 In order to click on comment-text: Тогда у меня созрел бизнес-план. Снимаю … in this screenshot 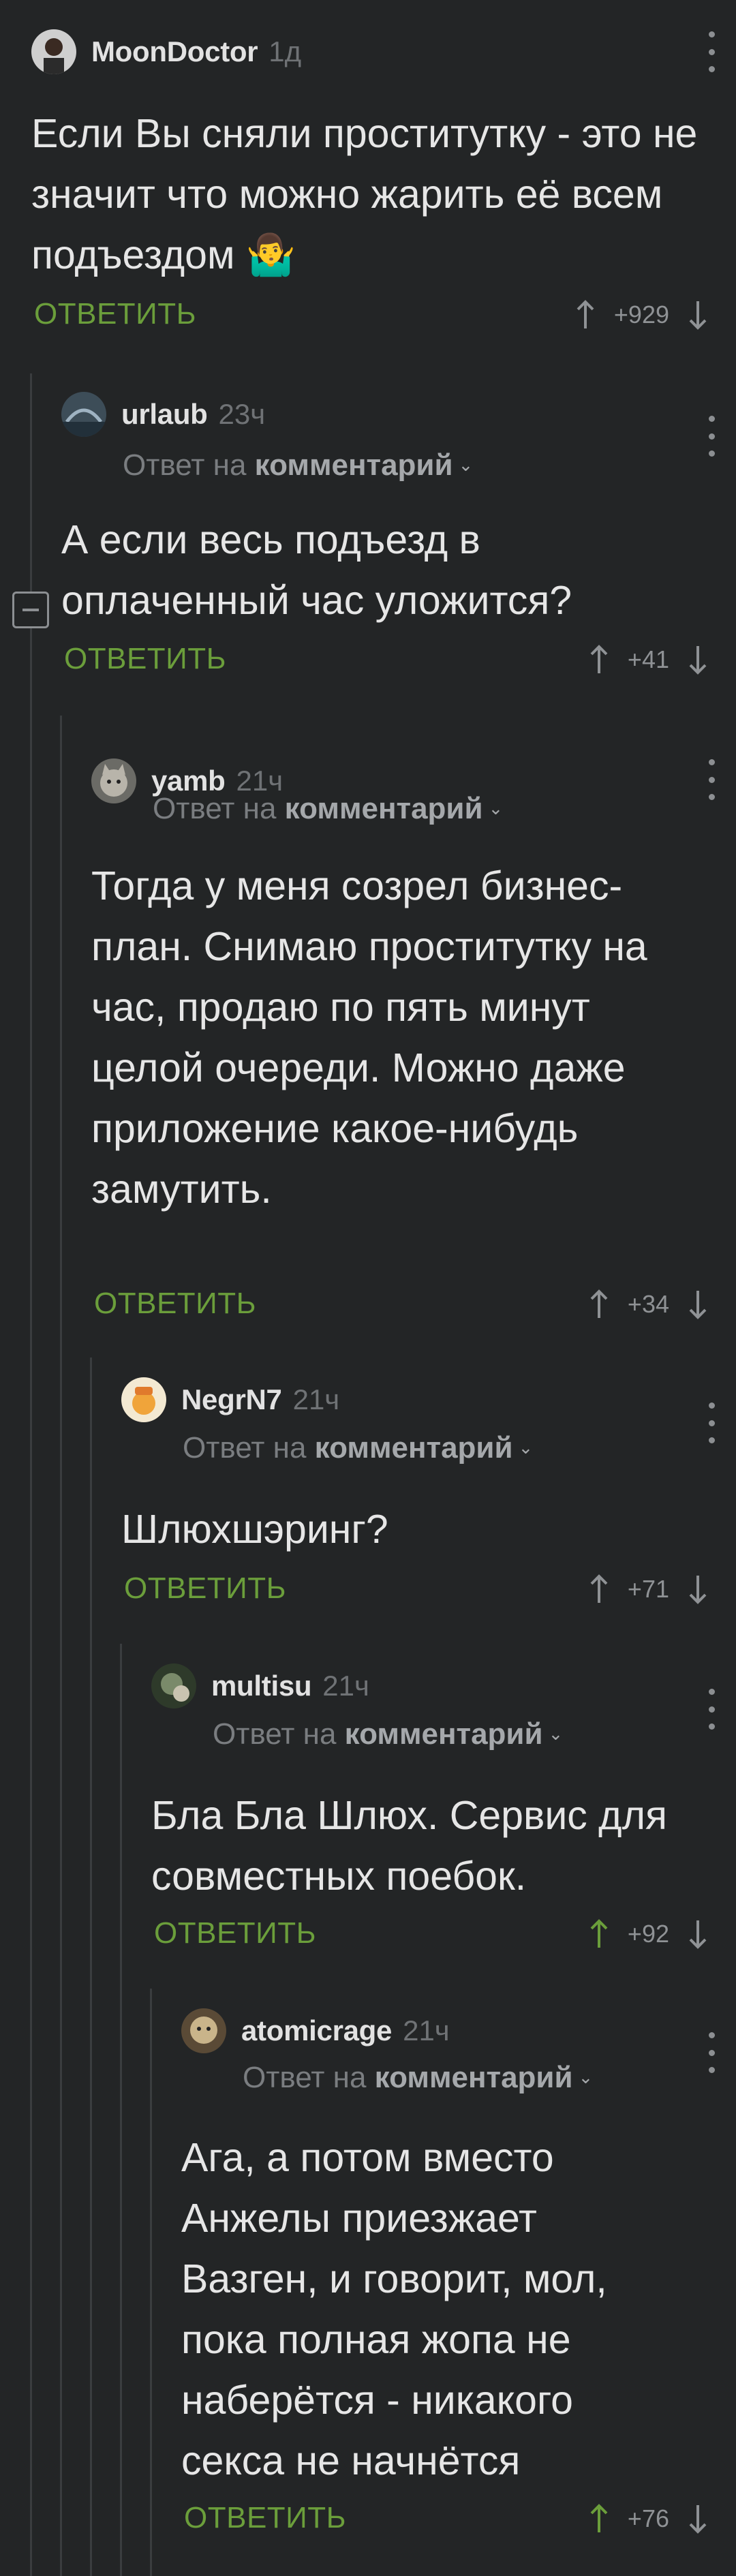, I will do `click(369, 1037)`.